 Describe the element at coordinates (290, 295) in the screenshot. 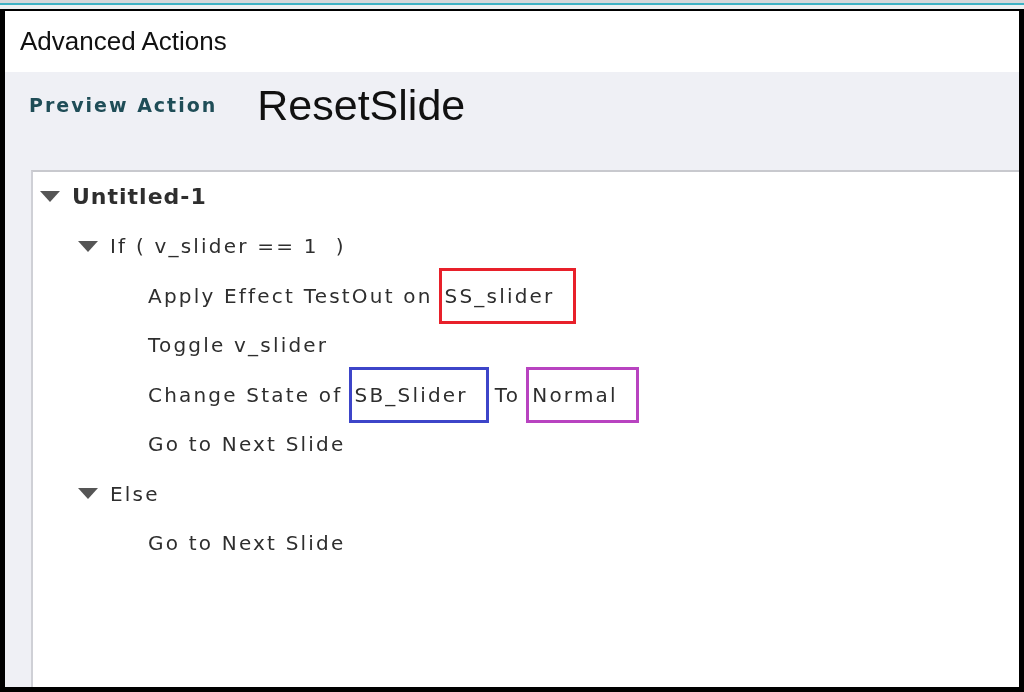

I see `action-text: Apply Effect TestOut on` at that location.